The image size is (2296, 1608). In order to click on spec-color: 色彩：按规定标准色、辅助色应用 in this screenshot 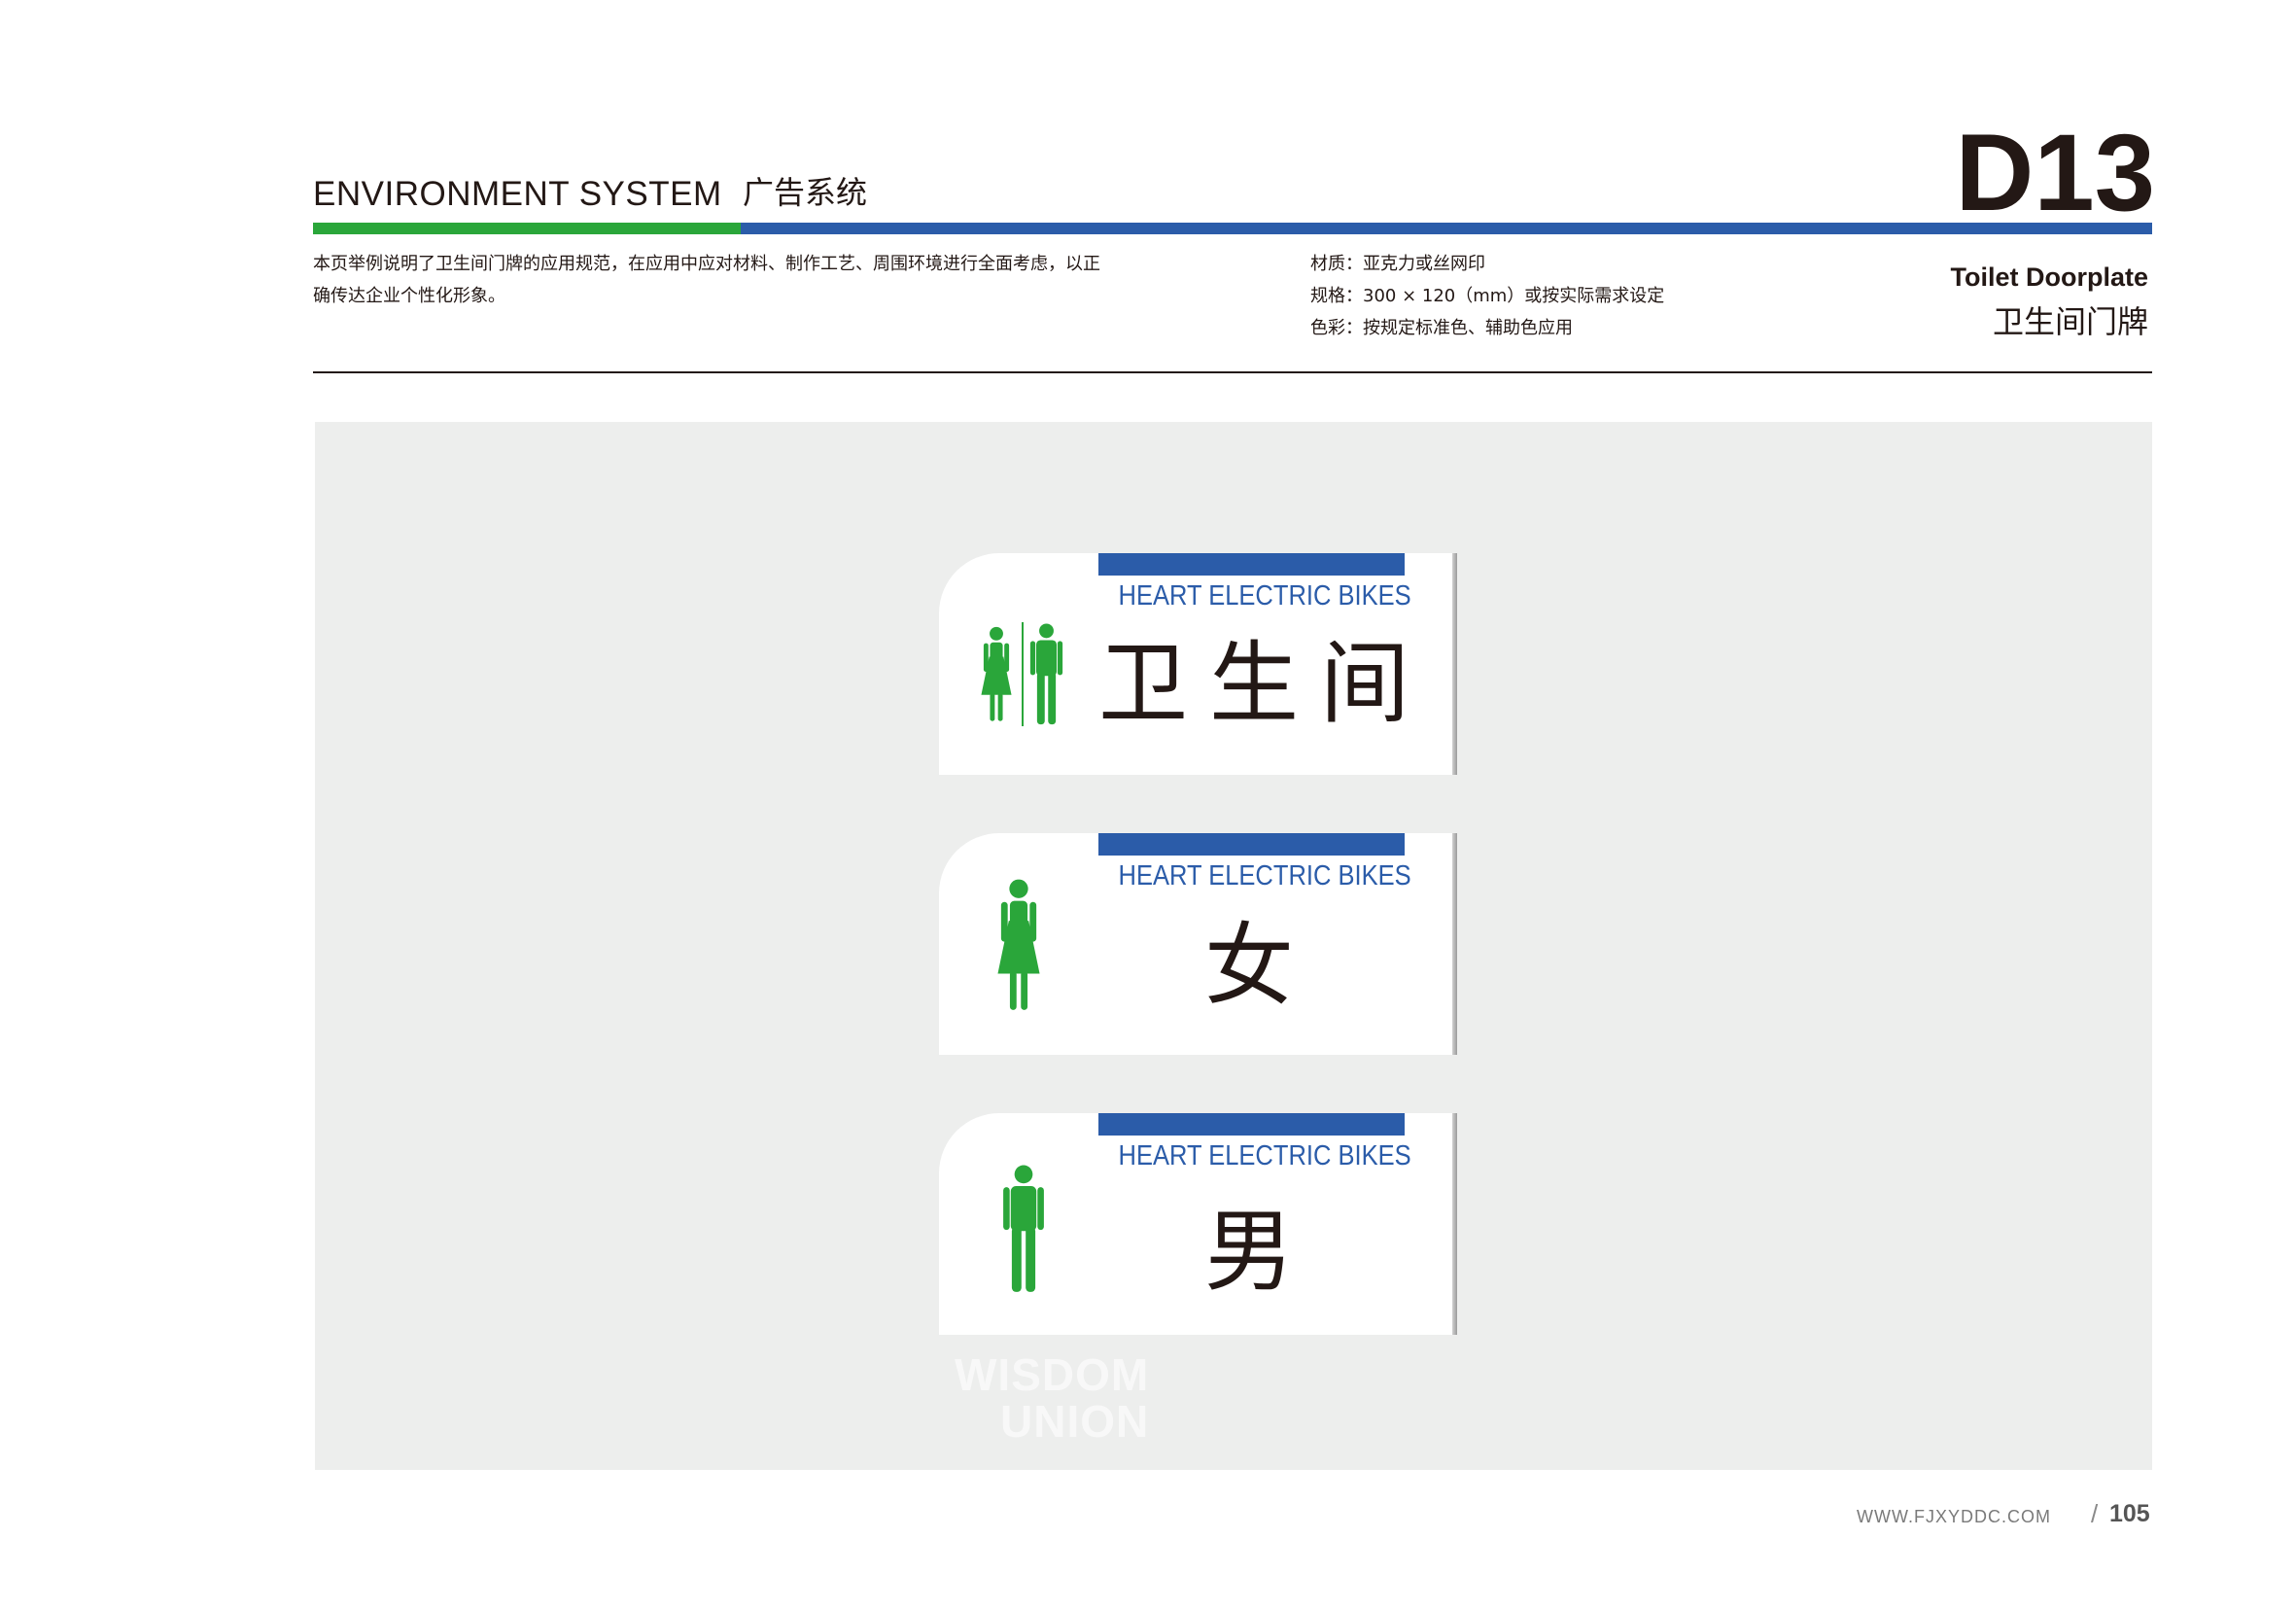, I will do `click(1441, 328)`.